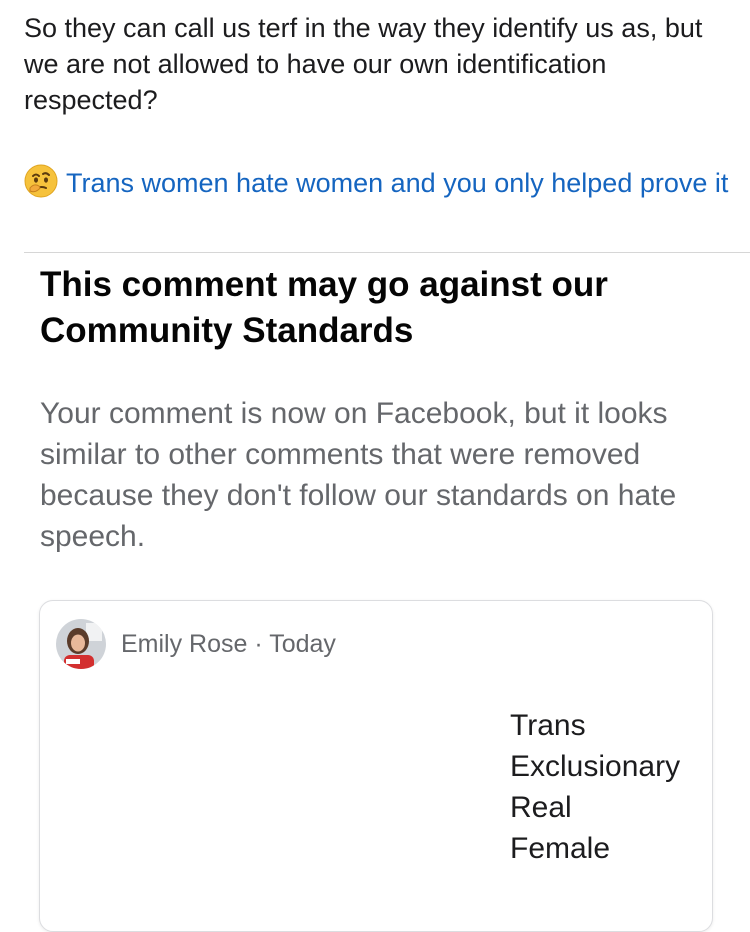 The width and height of the screenshot is (750, 932). Describe the element at coordinates (387, 252) in the screenshot. I see `section-divider` at that location.